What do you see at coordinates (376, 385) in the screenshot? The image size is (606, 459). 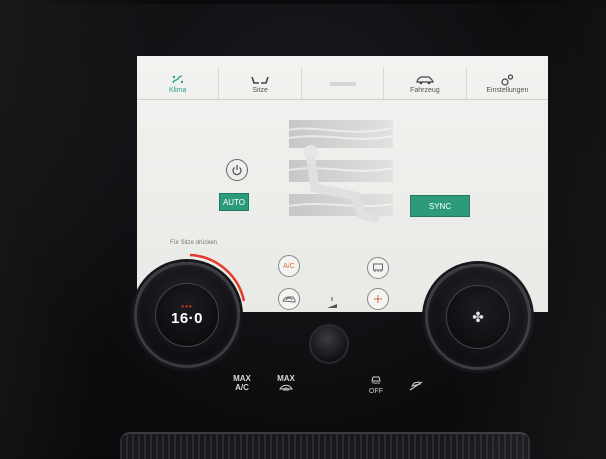 I see `traction-control-off-button: OFF` at bounding box center [376, 385].